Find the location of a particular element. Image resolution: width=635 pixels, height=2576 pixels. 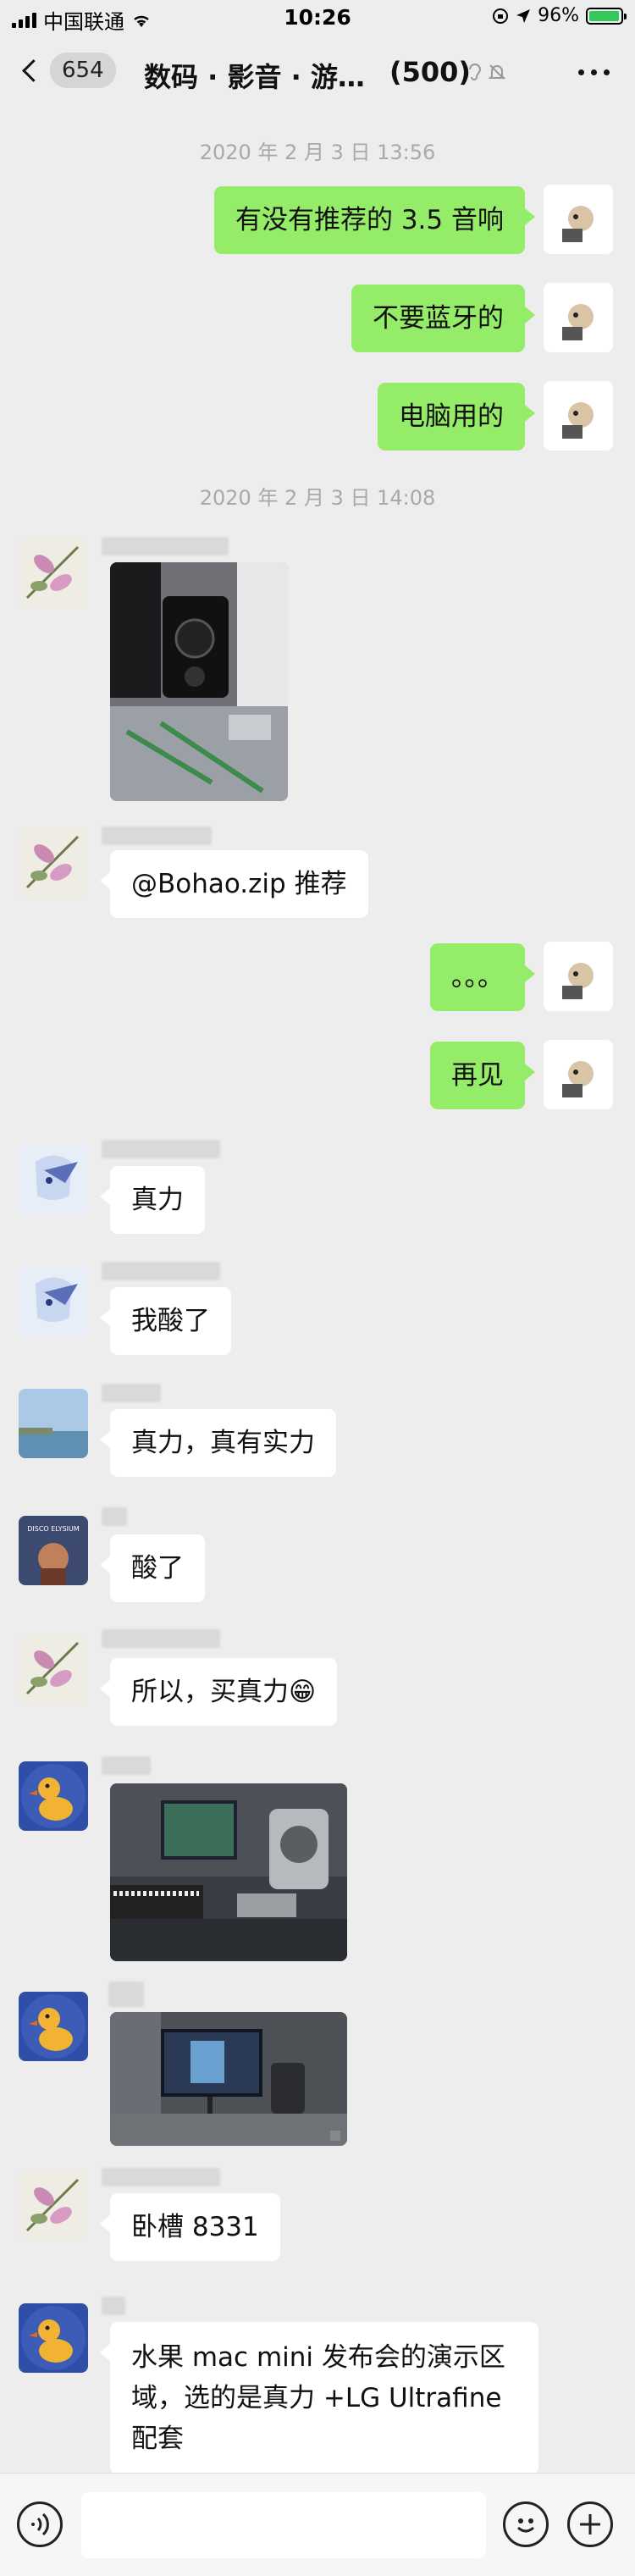

unread-count-badge: 654 is located at coordinates (83, 71).